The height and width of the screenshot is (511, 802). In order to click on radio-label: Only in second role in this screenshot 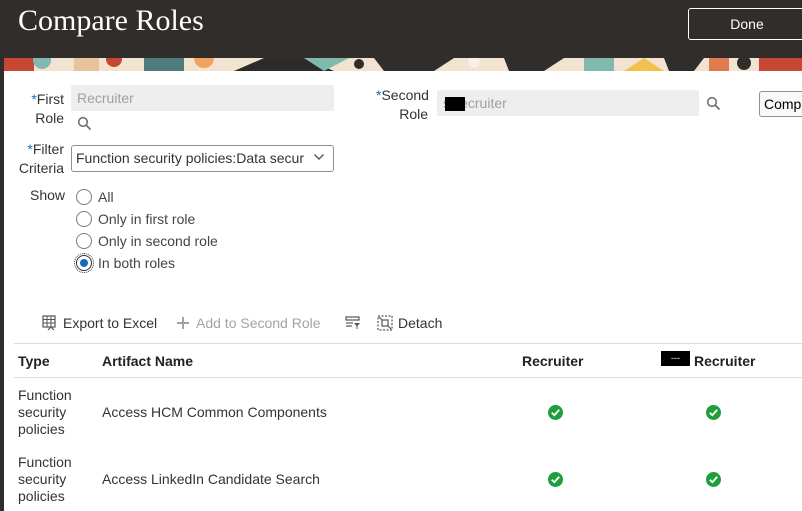, I will do `click(158, 241)`.